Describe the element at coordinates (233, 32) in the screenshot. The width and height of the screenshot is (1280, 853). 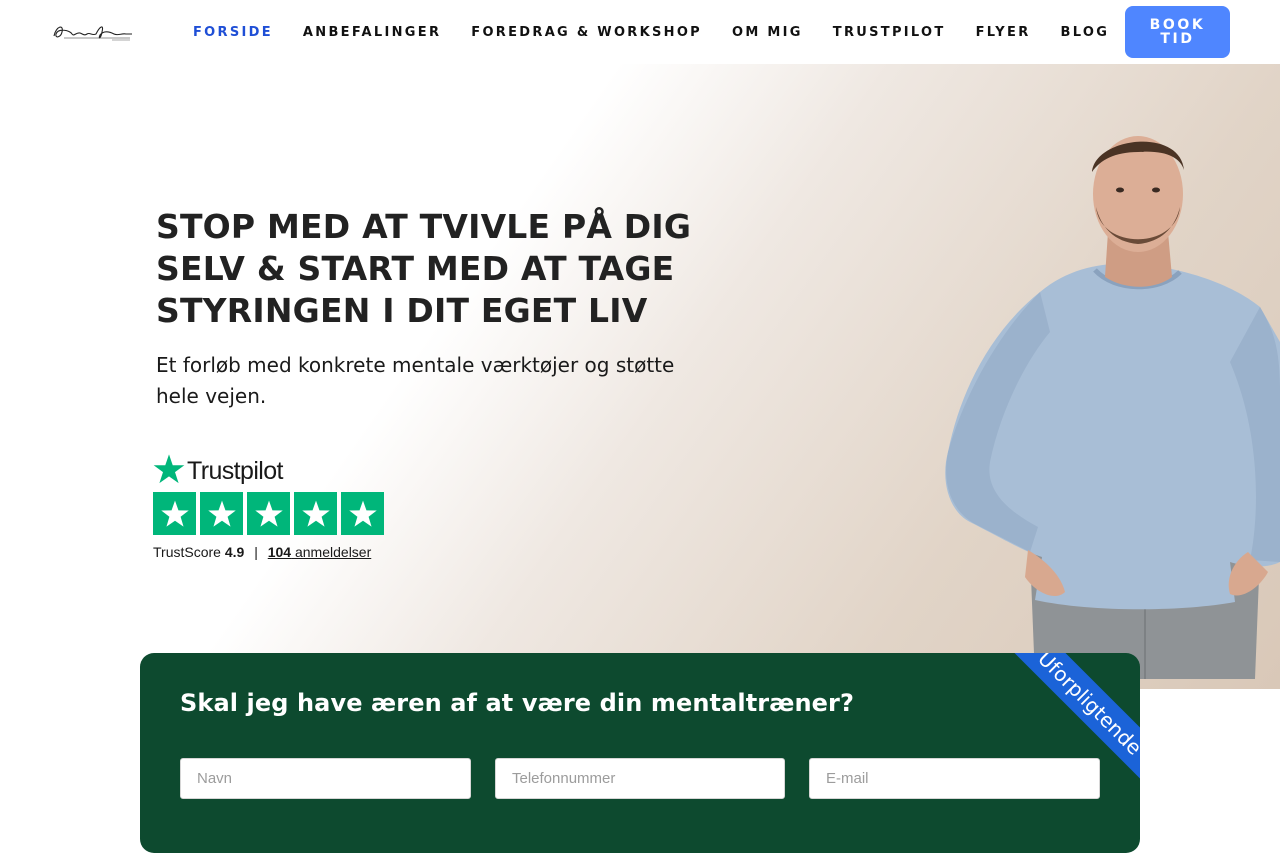
I see `nav-item-forside: FORSIDE` at that location.